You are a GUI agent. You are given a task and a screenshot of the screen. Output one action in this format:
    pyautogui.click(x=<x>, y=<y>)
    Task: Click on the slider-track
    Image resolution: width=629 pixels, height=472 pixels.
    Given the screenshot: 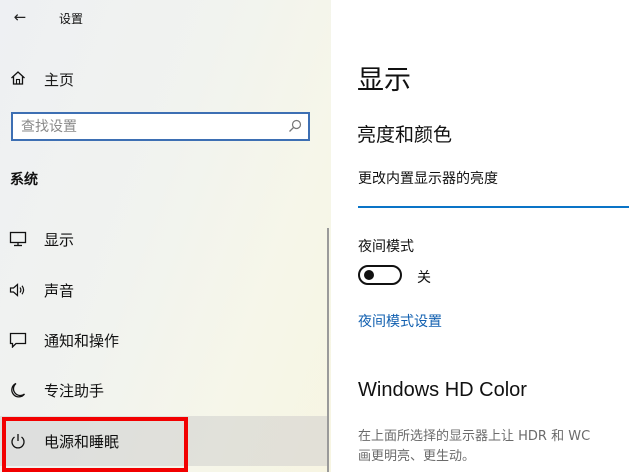 What is the action you would take?
    pyautogui.click(x=493, y=207)
    